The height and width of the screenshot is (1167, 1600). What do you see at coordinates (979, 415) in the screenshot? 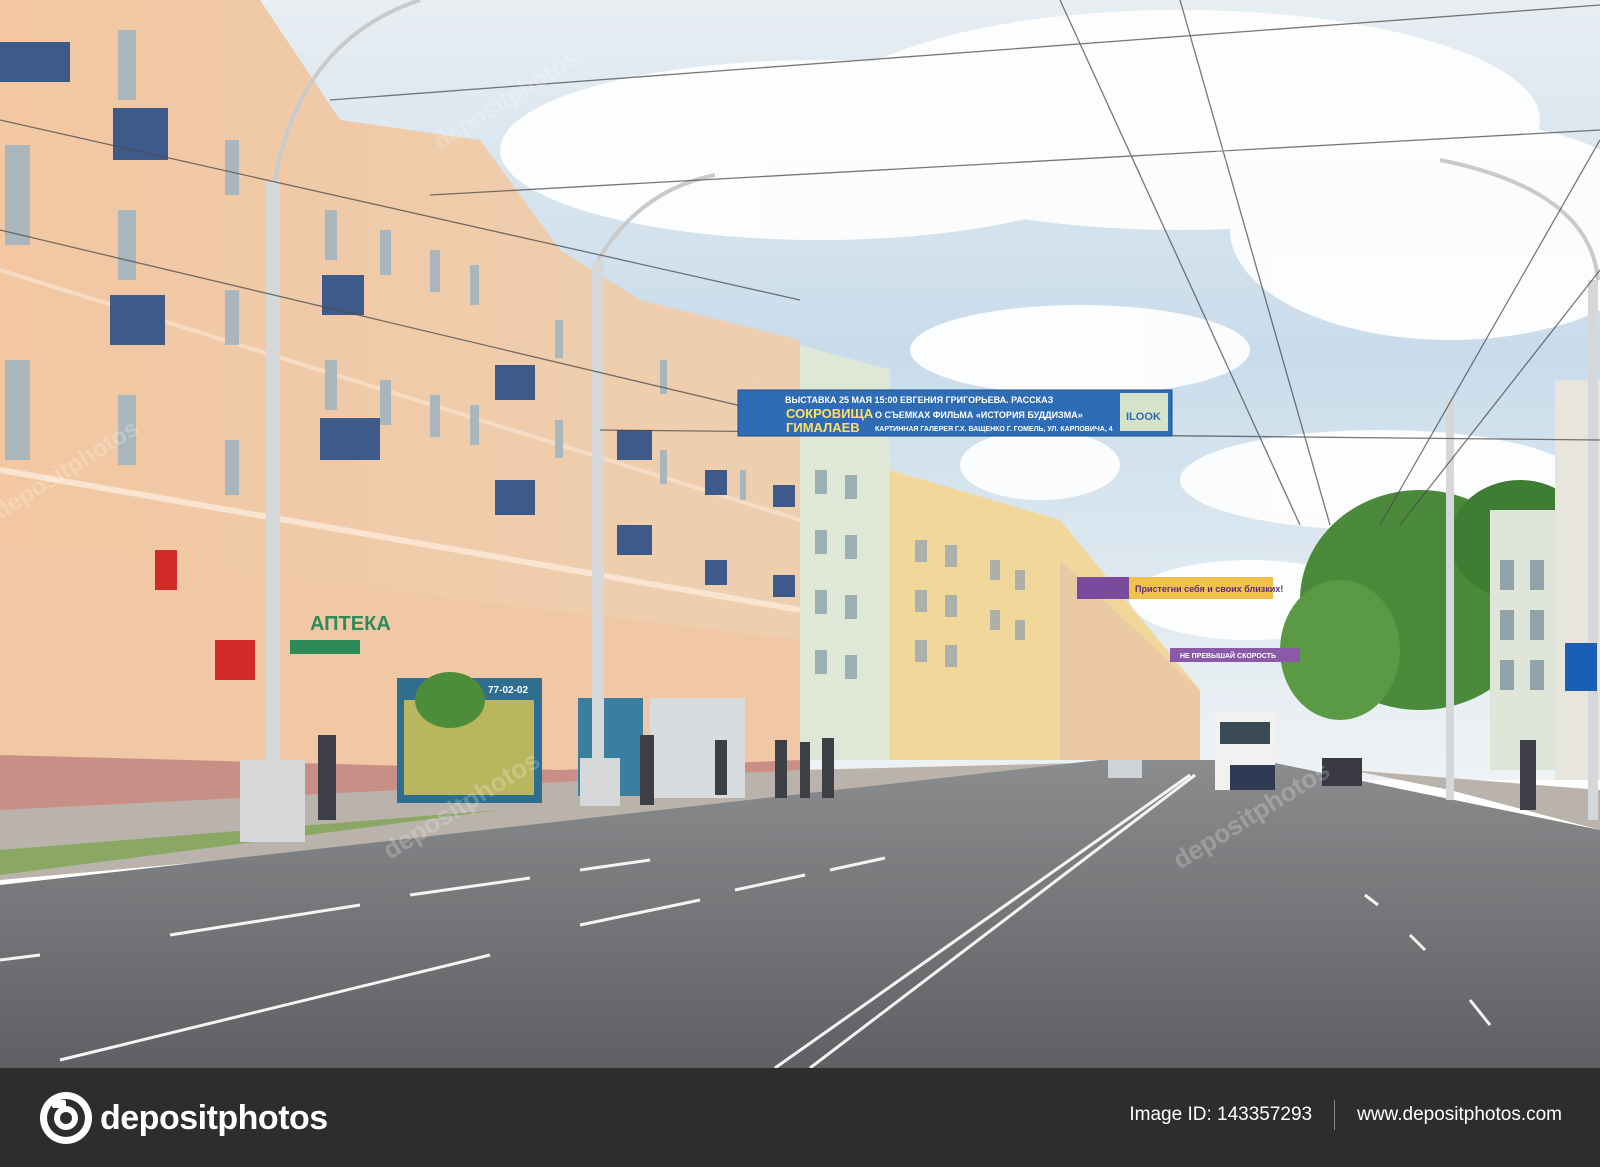
I see `banner-line2: О СЪЕМКАХ ФИЛЬМА «ИСТОРИЯ БУДДИЗМА»` at bounding box center [979, 415].